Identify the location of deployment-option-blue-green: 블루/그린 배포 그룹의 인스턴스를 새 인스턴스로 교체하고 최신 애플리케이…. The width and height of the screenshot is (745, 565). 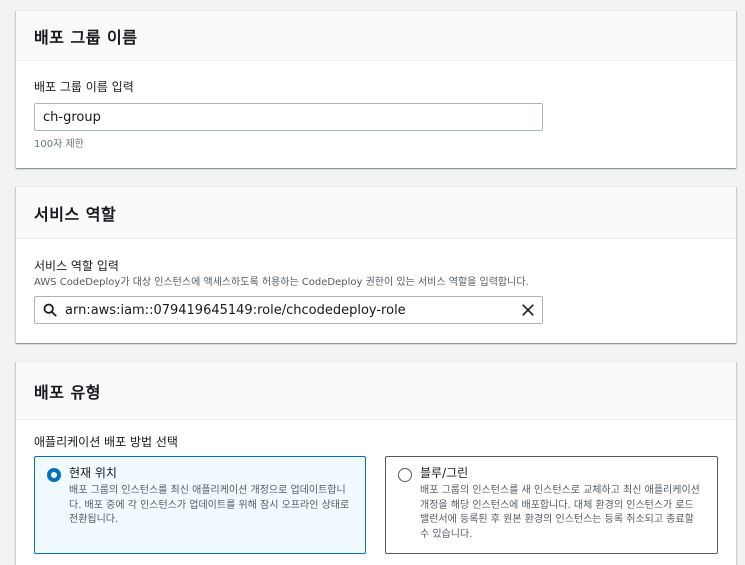
(551, 505).